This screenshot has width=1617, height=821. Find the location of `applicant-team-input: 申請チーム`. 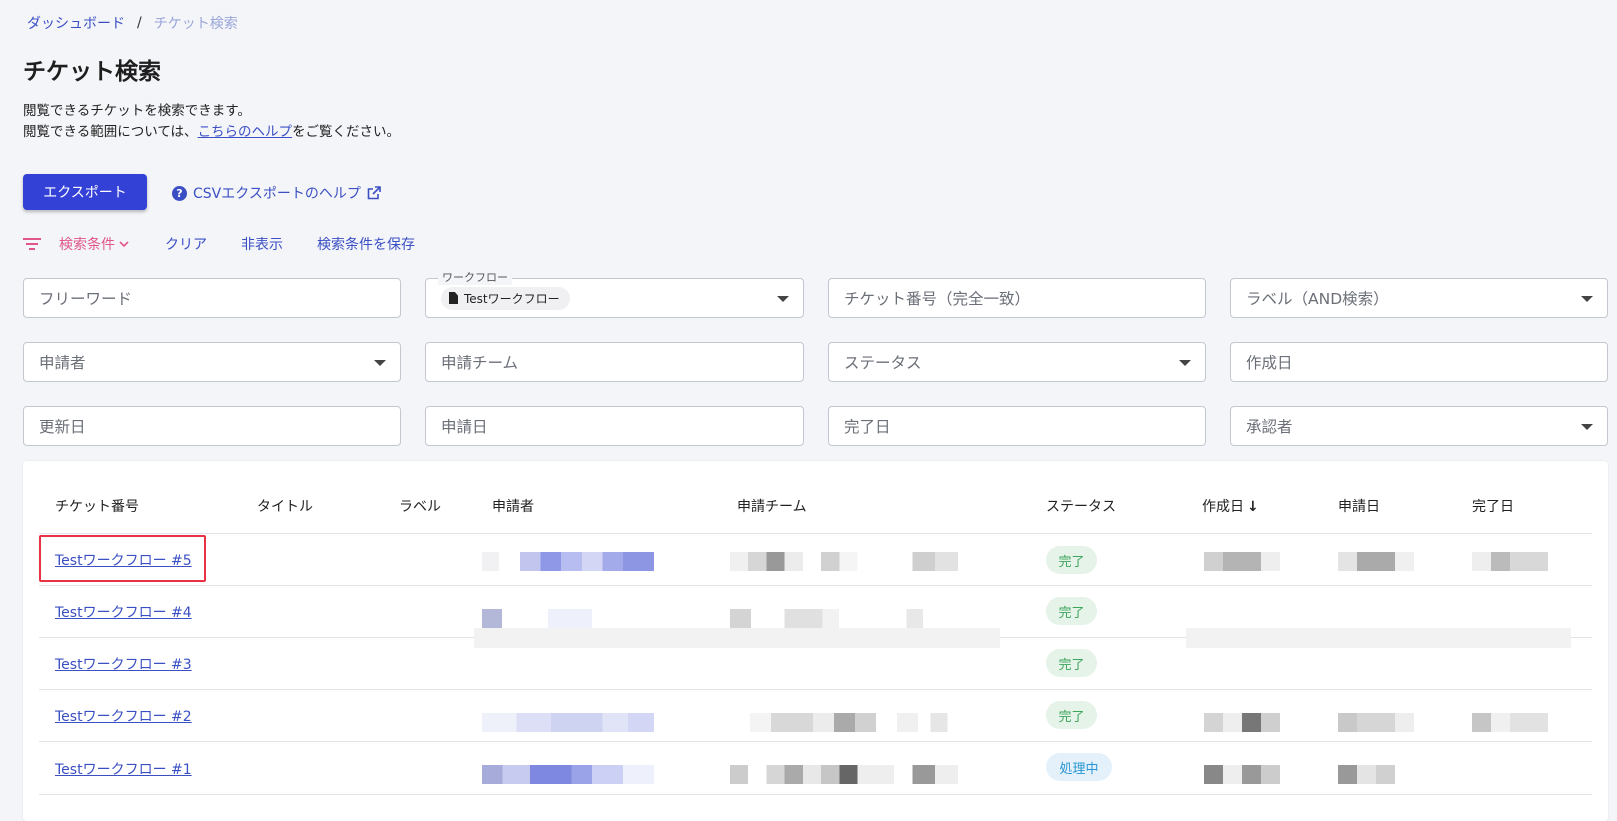

applicant-team-input: 申請チーム is located at coordinates (614, 362).